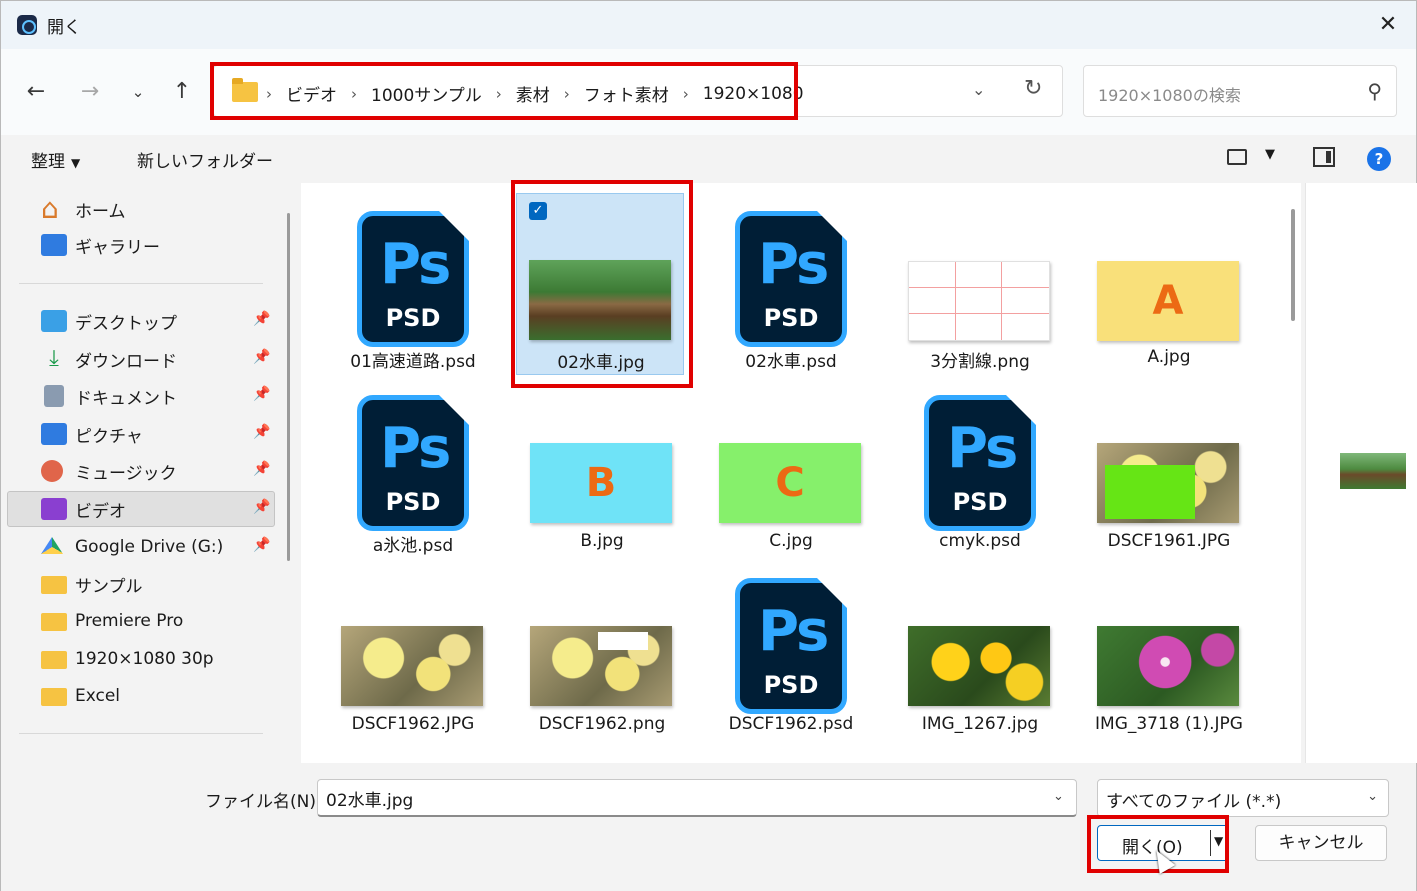 This screenshot has width=1417, height=891. What do you see at coordinates (288, 387) in the screenshot?
I see `sidebar-scrollbar` at bounding box center [288, 387].